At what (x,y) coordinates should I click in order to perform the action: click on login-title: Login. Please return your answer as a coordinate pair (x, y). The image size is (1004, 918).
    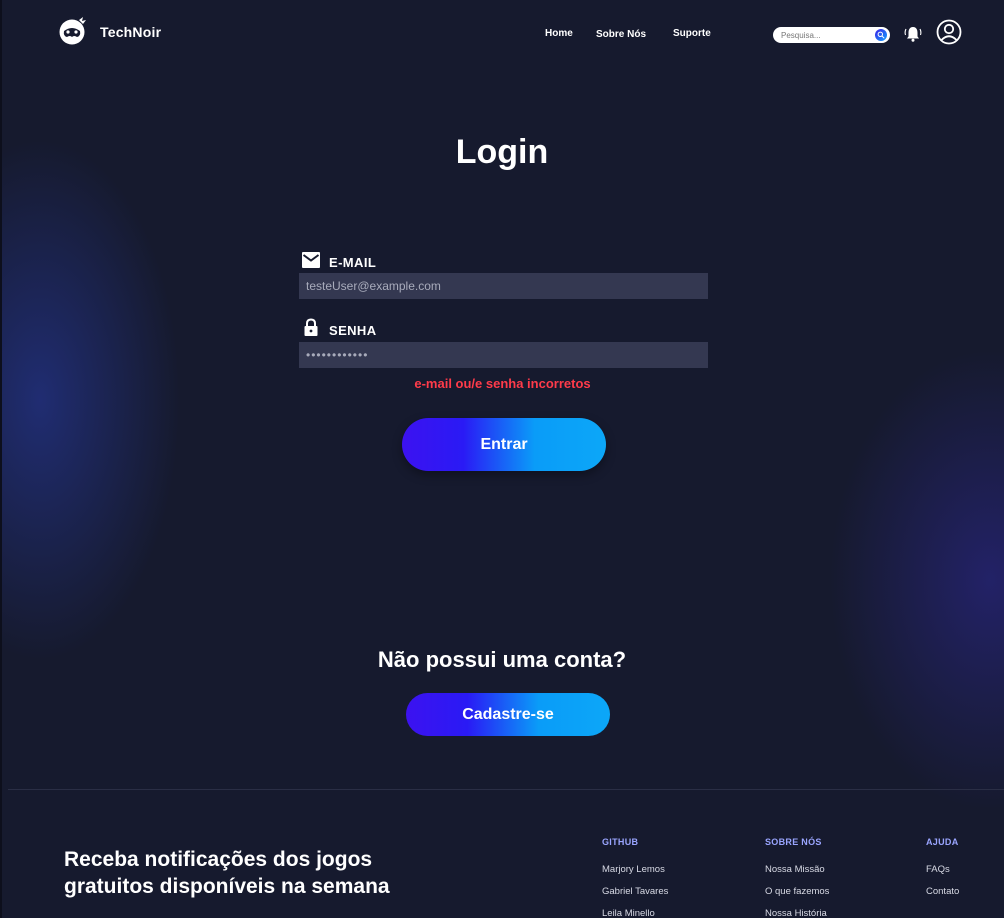
    Looking at the image, I should click on (502, 152).